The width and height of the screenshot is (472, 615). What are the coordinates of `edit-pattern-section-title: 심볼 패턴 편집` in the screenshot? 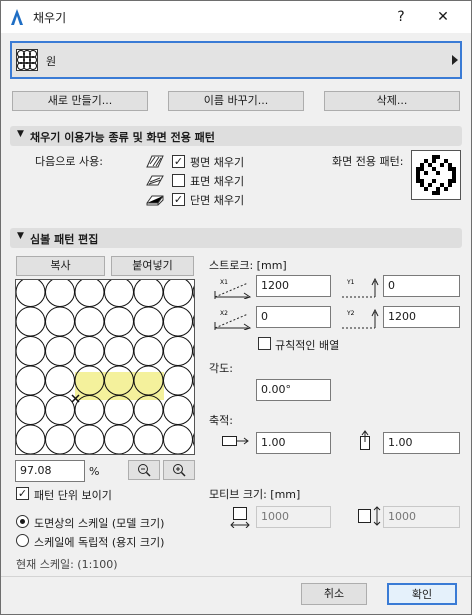 It's located at (64, 239).